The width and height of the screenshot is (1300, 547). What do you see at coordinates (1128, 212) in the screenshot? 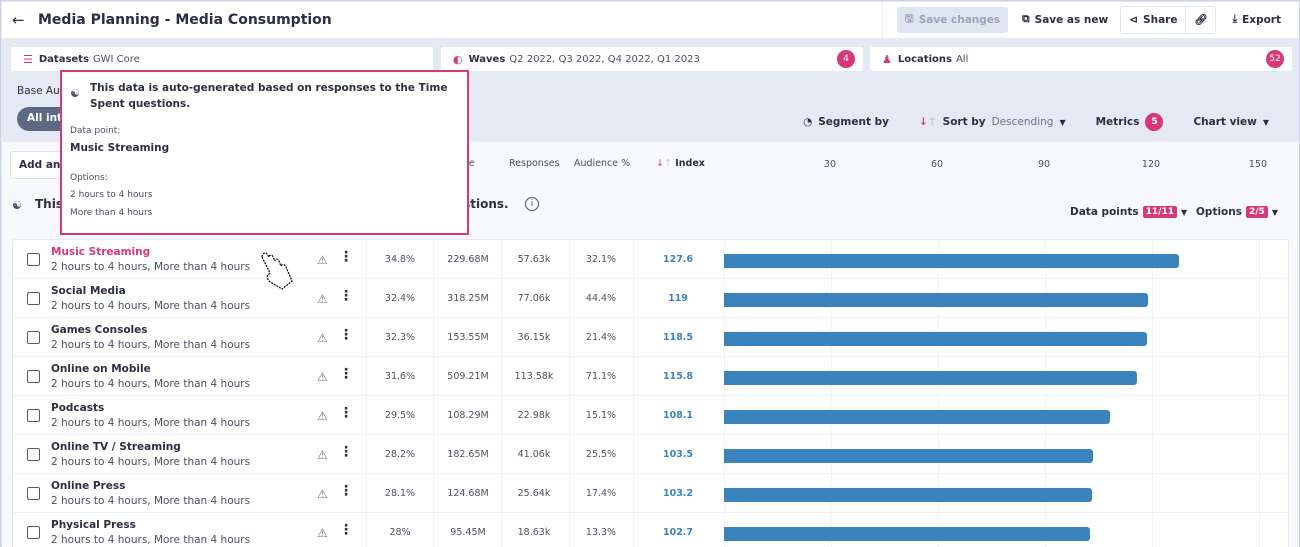
I see `data-points-dropdown: Data points 11/11 ▼` at bounding box center [1128, 212].